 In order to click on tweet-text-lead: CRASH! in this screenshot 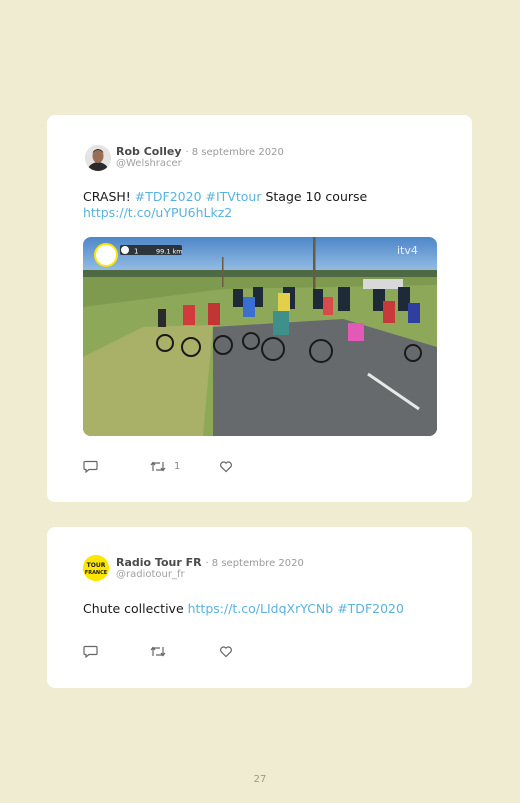, I will do `click(109, 196)`.